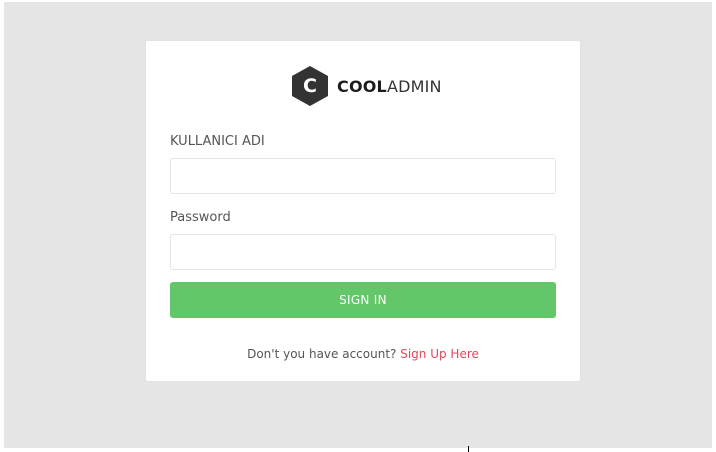  What do you see at coordinates (414, 86) in the screenshot?
I see `brand-name-light: ADMIN` at bounding box center [414, 86].